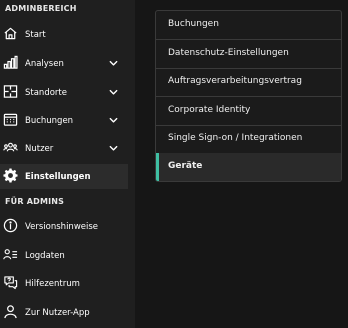 The height and width of the screenshot is (328, 348). I want to click on sidebar-item-label: Buchungen, so click(49, 120).